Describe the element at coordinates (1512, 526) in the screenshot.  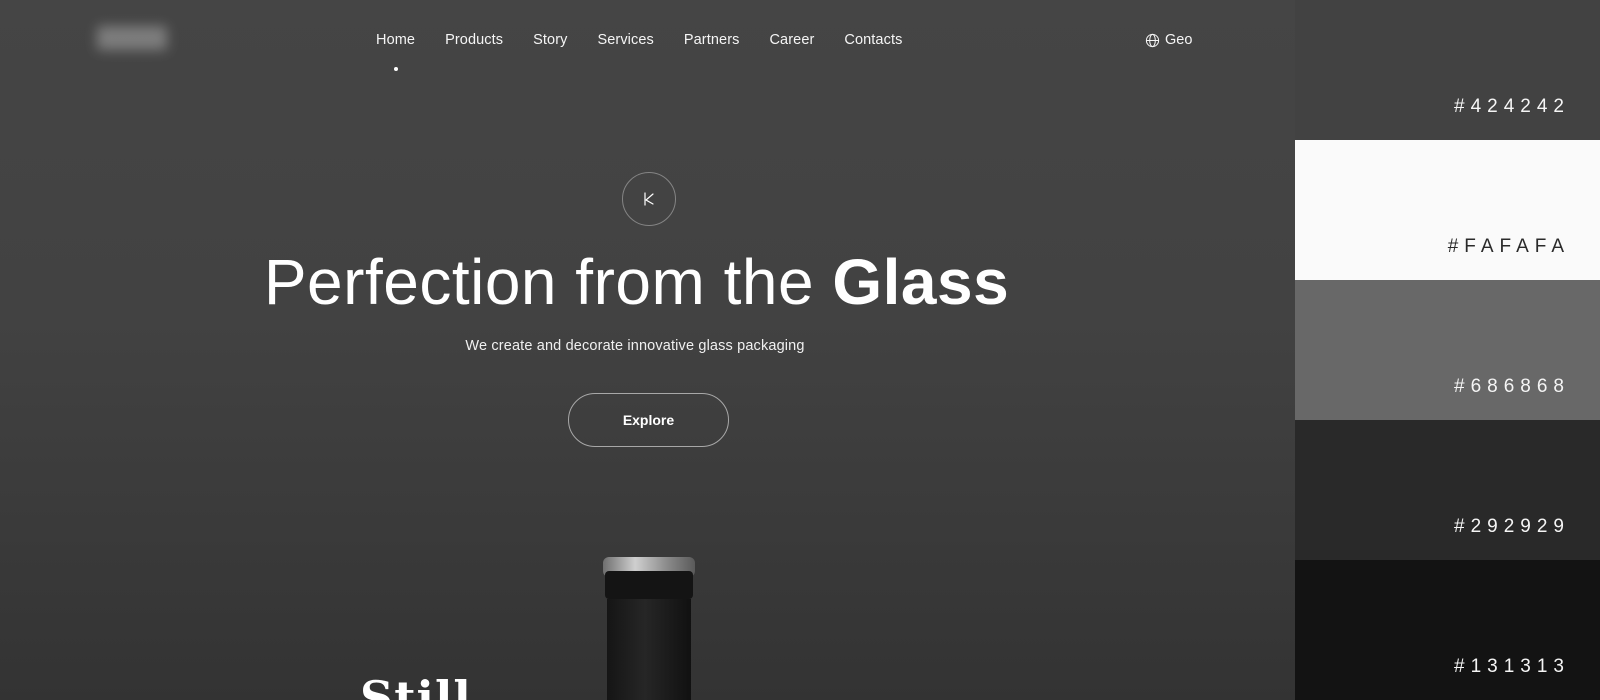
I see `swatch-label: #292929` at that location.